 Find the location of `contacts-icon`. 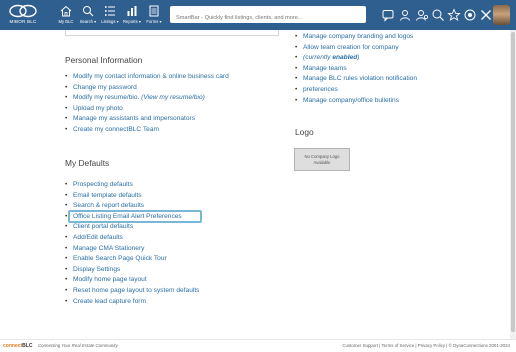

contacts-icon is located at coordinates (405, 15).